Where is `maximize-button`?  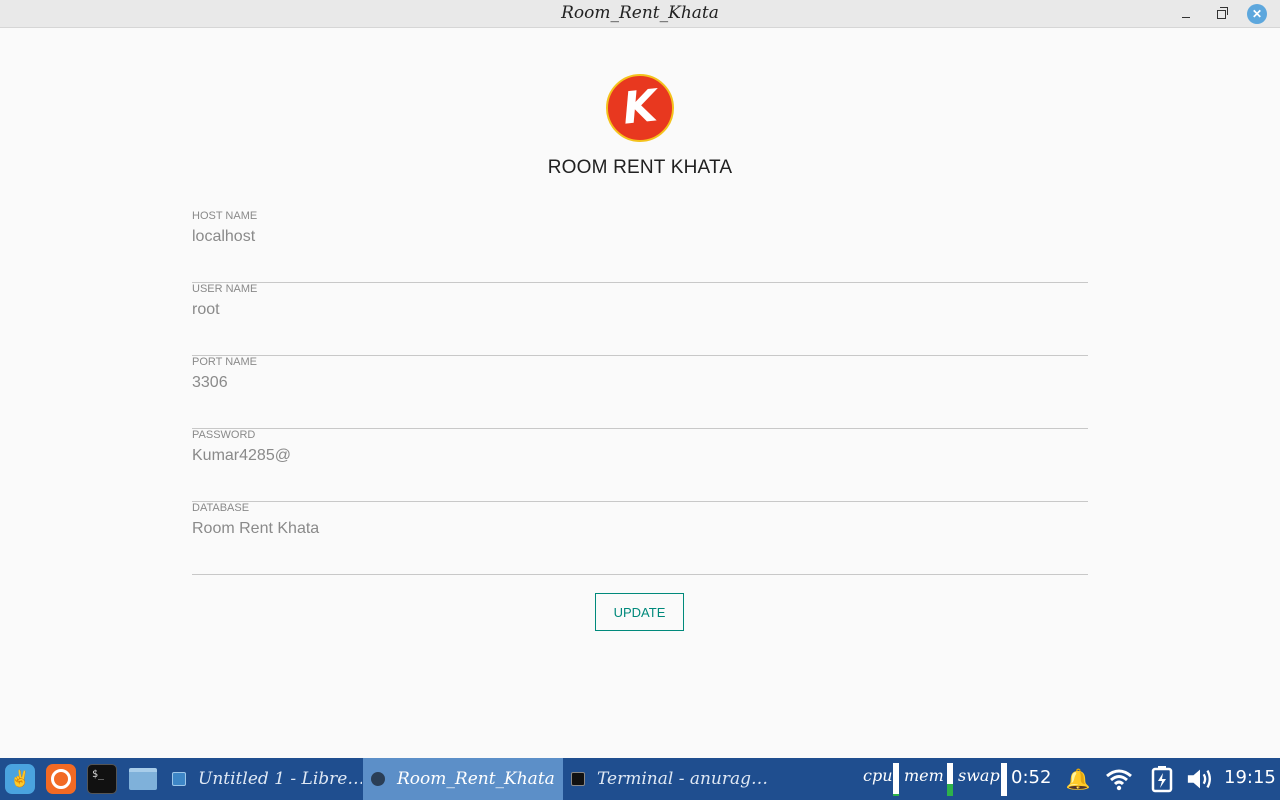 maximize-button is located at coordinates (1221, 14).